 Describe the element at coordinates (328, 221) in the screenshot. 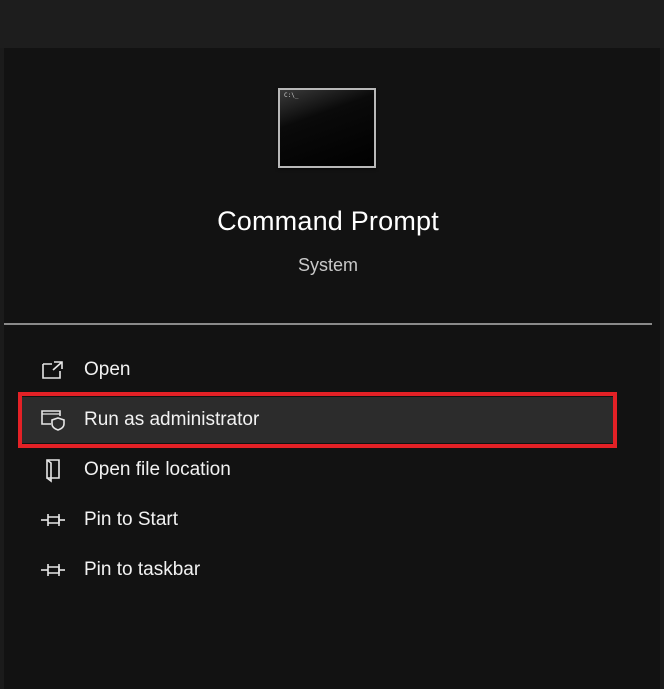

I see `app-title: Command Prompt` at that location.